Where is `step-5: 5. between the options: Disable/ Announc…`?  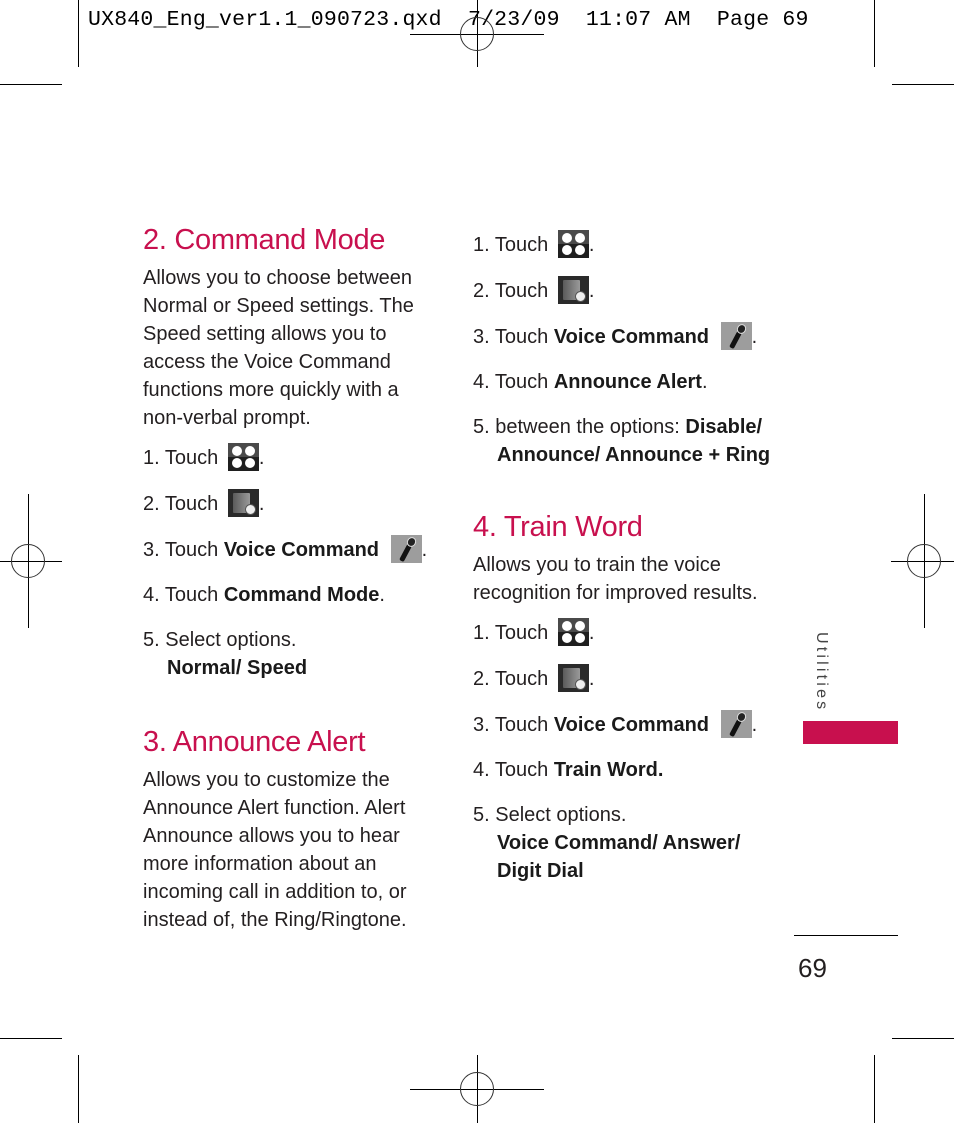
step-5: 5. between the options: Disable/ Announc… is located at coordinates (622, 441).